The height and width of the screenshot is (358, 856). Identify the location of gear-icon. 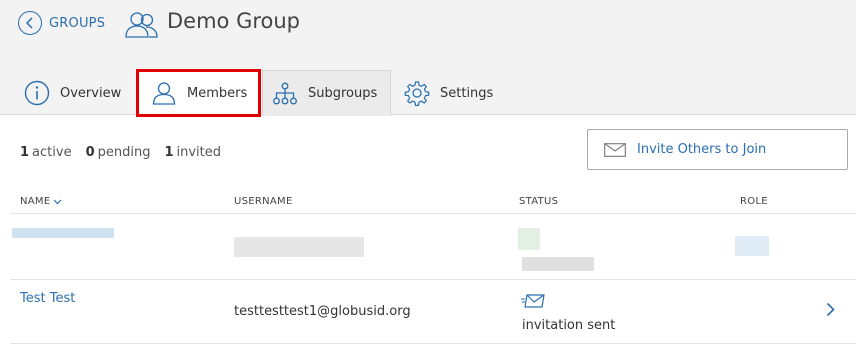
(417, 93).